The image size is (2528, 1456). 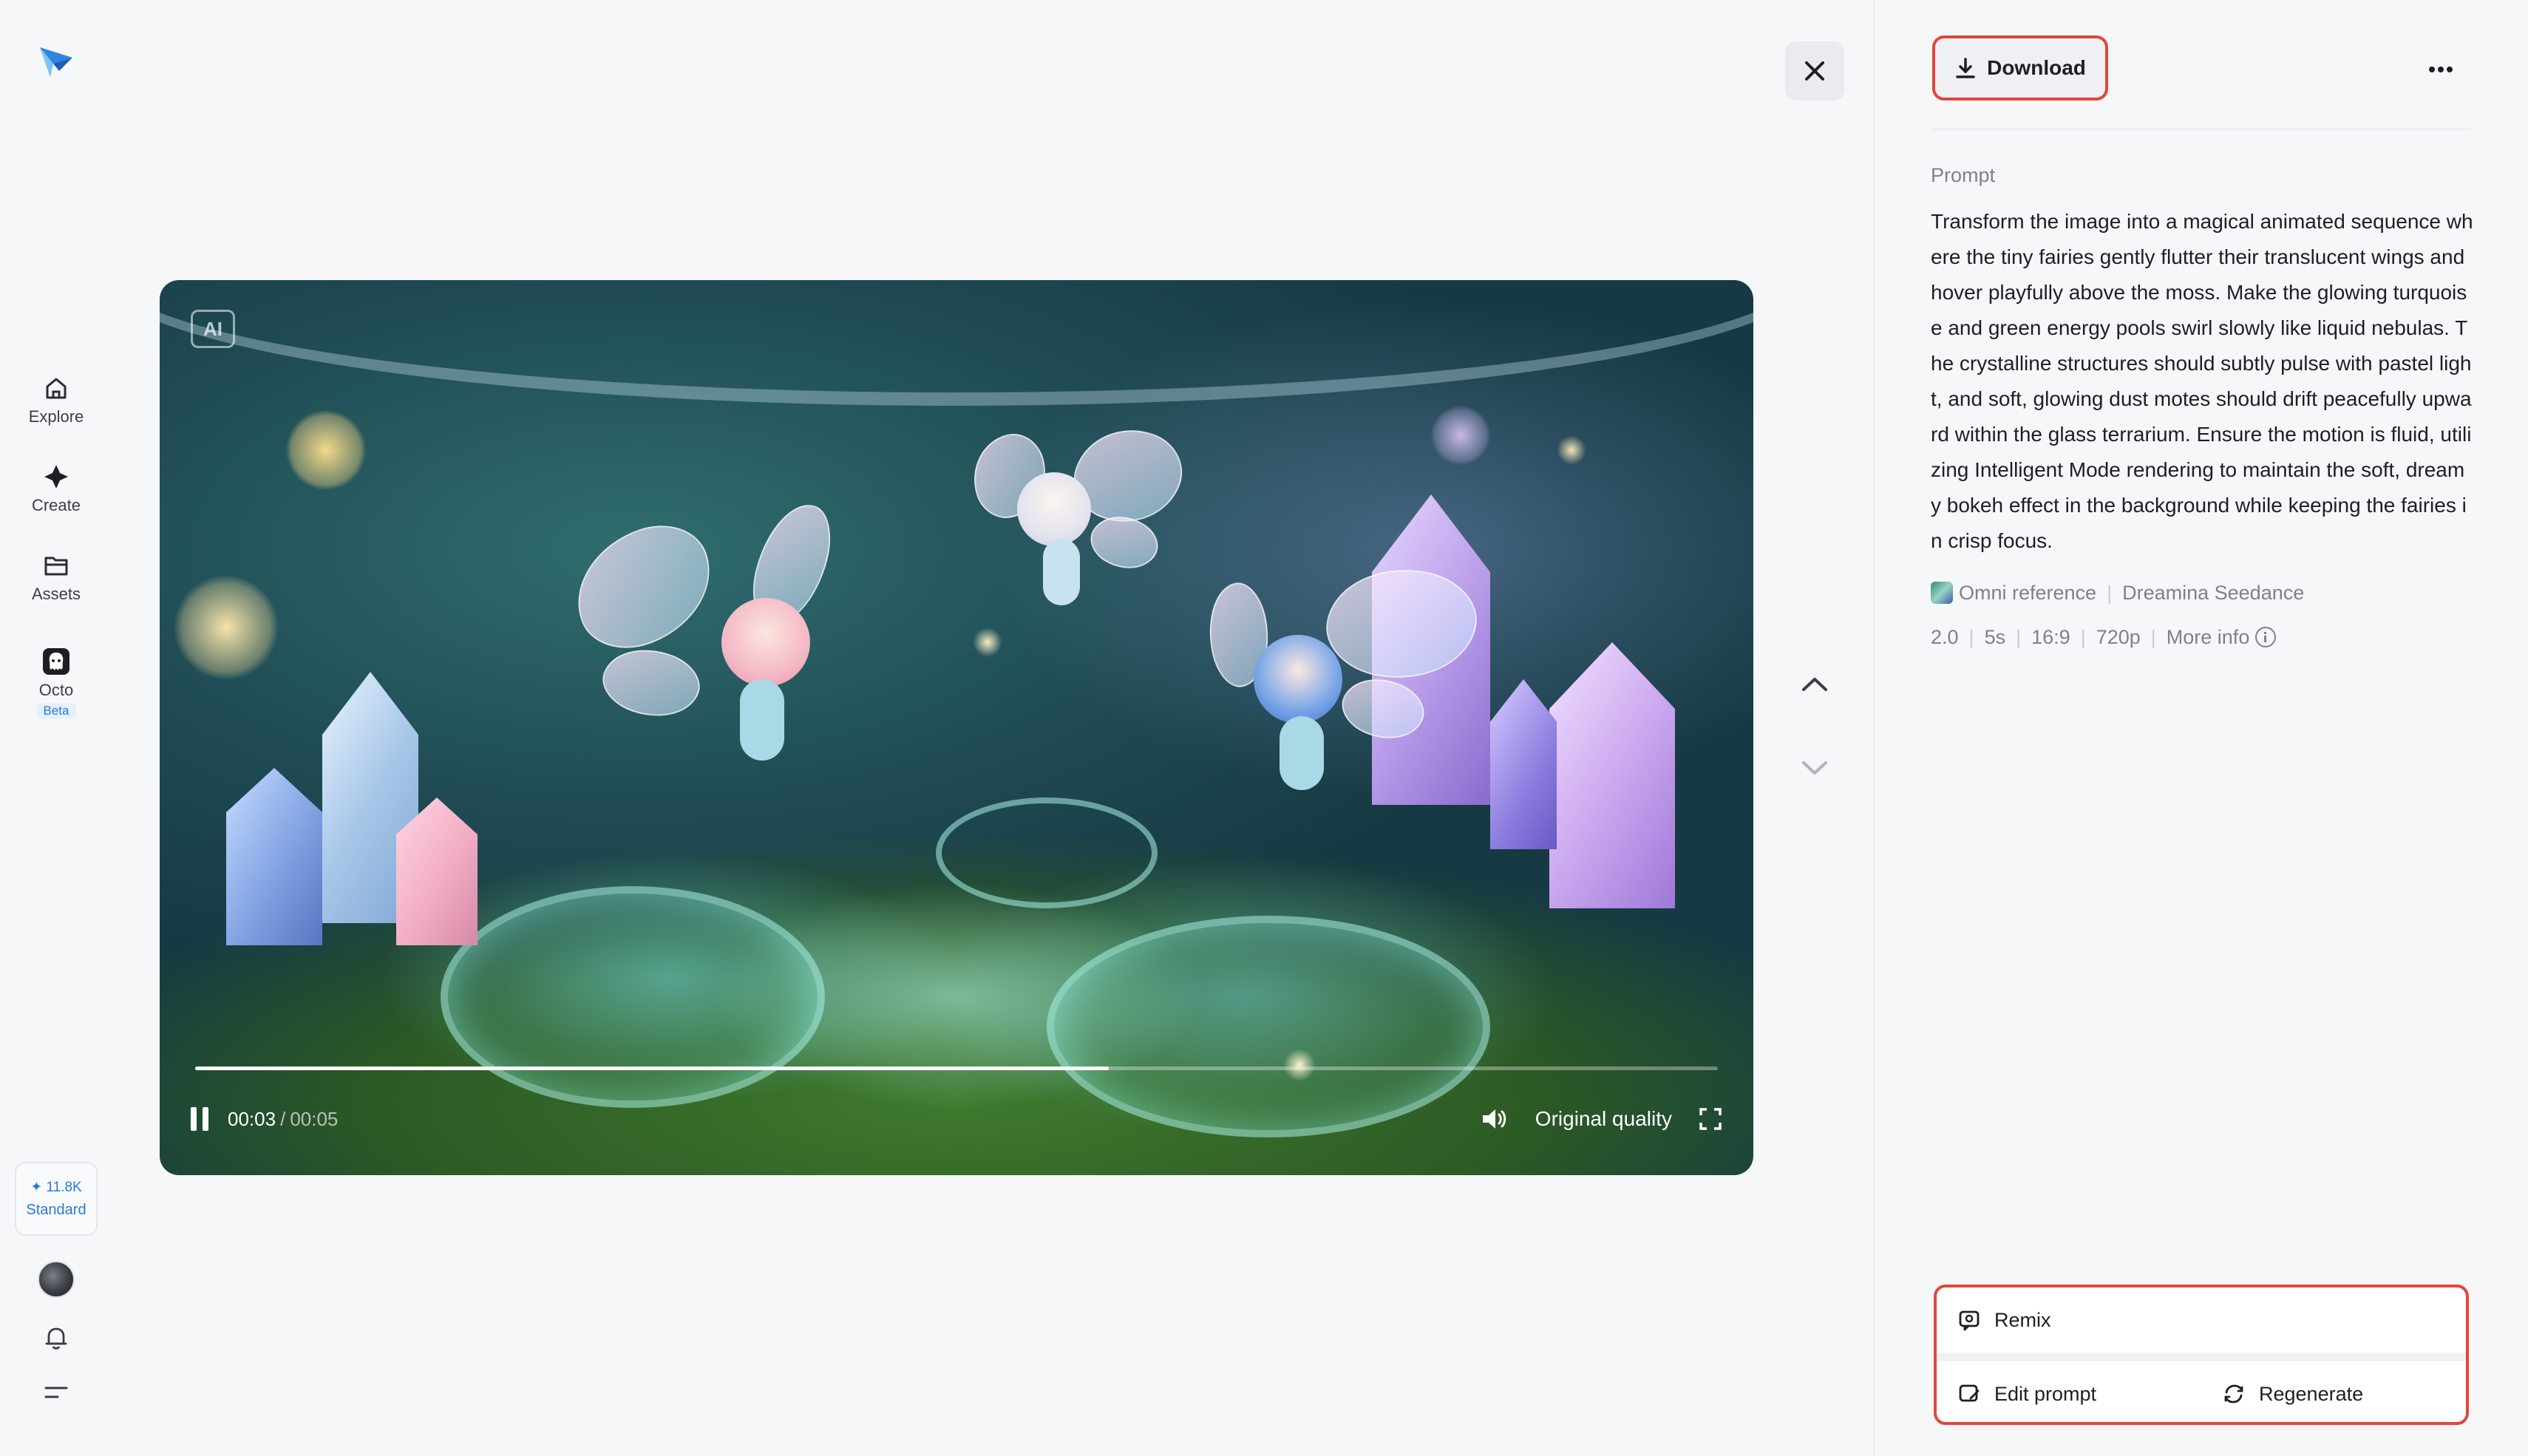 I want to click on folder-icon, so click(x=56, y=566).